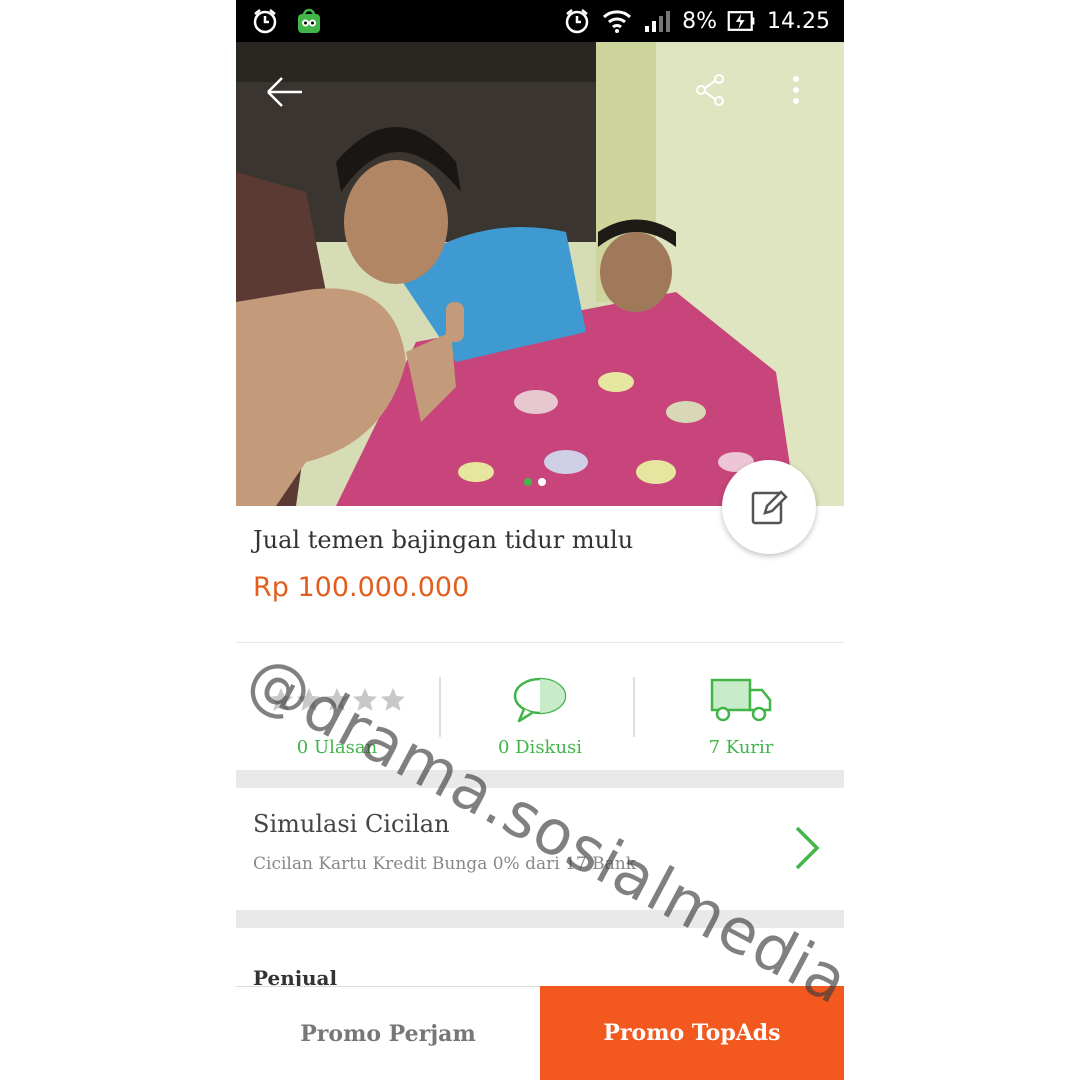 The height and width of the screenshot is (1080, 1080). I want to click on divider, so click(634, 707).